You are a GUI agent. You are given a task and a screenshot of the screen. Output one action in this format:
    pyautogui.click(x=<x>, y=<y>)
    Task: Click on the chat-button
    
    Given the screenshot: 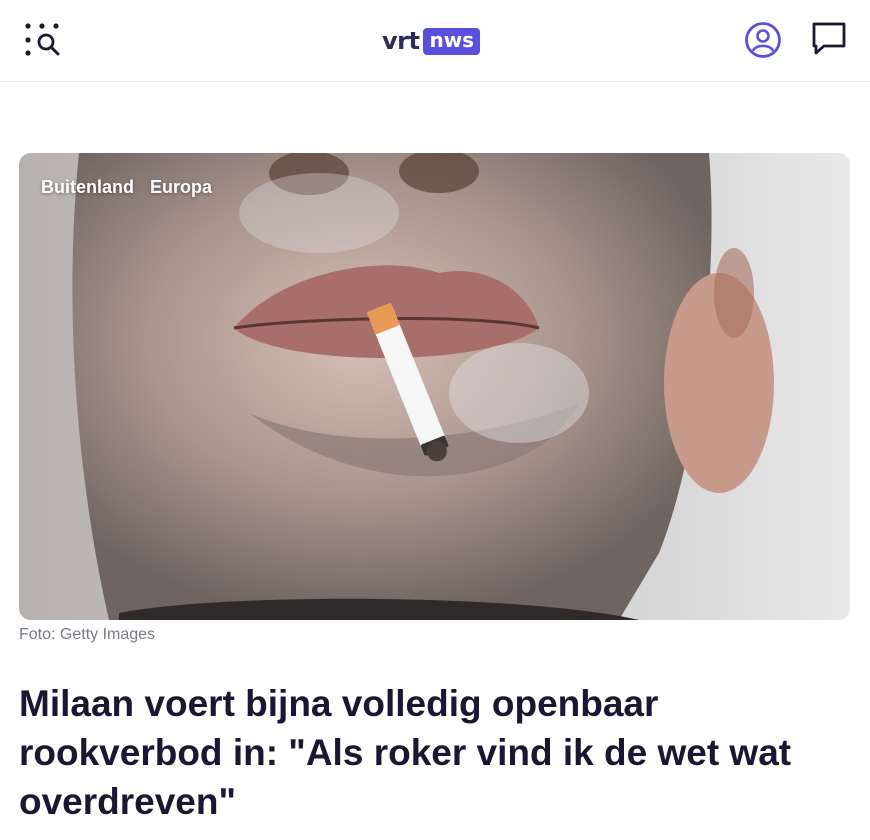 What is the action you would take?
    pyautogui.click(x=829, y=39)
    